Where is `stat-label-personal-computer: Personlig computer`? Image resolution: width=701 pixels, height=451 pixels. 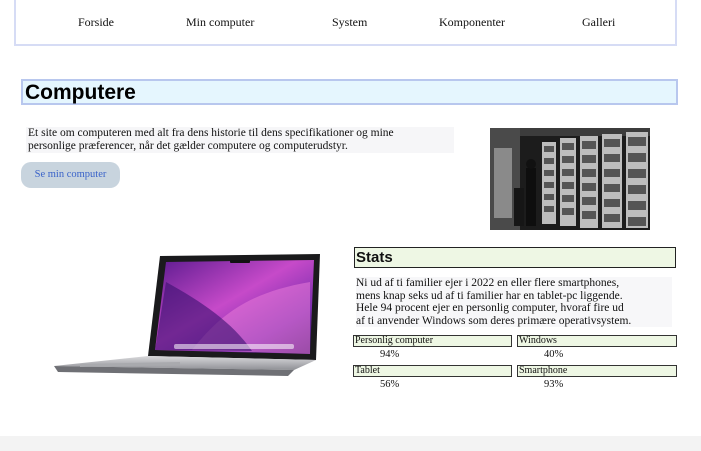
stat-label-personal-computer: Personlig computer is located at coordinates (432, 341).